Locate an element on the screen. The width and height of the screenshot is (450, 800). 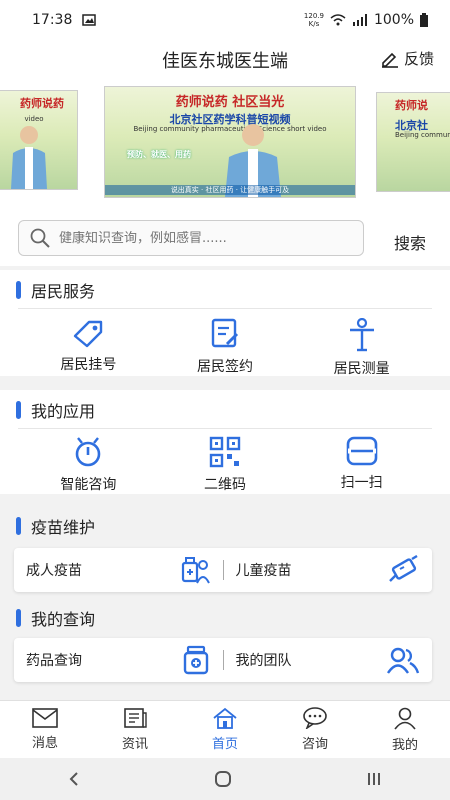
medicine-bottle-icon is located at coordinates (195, 660).